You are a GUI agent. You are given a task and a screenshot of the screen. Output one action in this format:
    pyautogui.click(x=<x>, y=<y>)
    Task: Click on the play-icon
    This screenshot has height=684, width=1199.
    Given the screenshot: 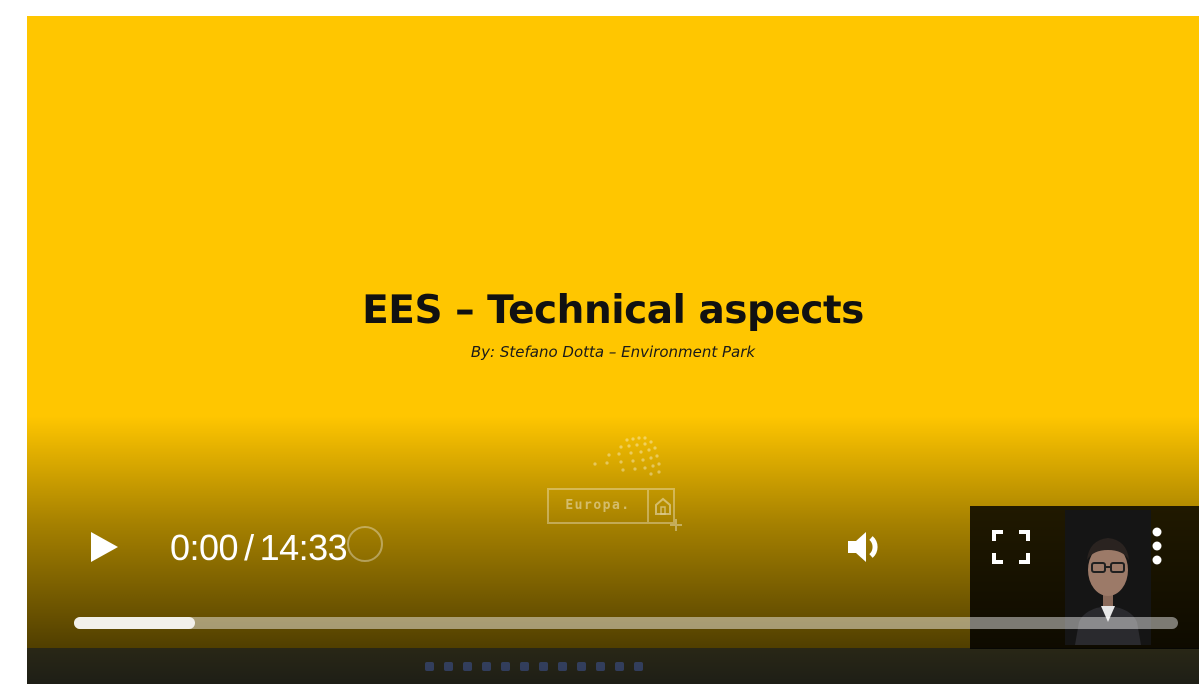 What is the action you would take?
    pyautogui.click(x=104, y=547)
    